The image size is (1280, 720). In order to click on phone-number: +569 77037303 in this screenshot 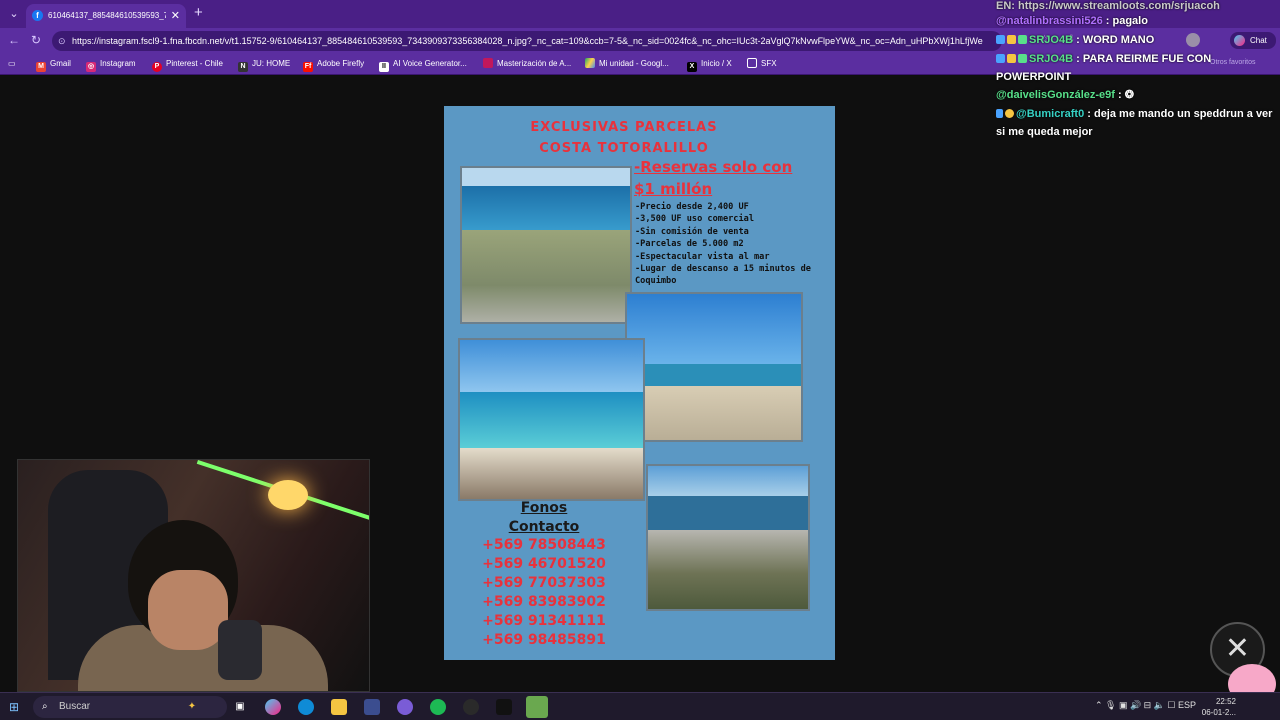, I will do `click(544, 583)`.